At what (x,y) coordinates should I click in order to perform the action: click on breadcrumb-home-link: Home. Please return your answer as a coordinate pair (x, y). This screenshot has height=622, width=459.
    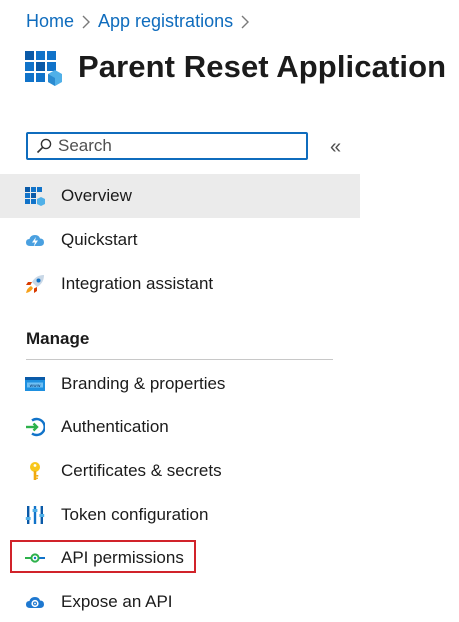
    Looking at the image, I should click on (50, 21).